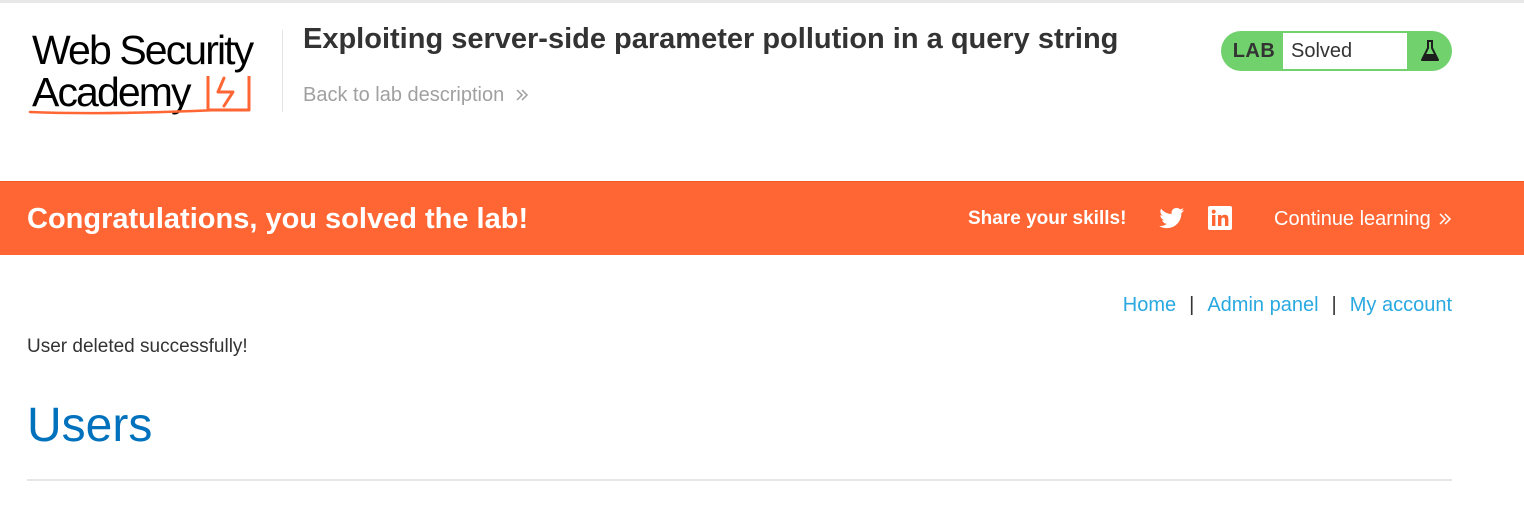 Image resolution: width=1524 pixels, height=508 pixels. I want to click on share-skills-label: Share your skills!, so click(1047, 218).